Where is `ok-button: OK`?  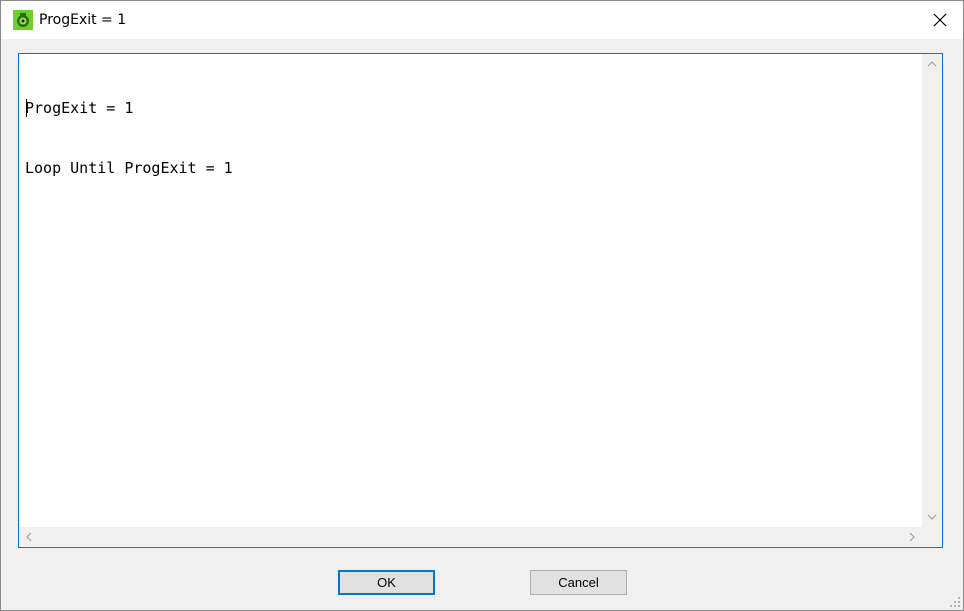 ok-button: OK is located at coordinates (386, 582).